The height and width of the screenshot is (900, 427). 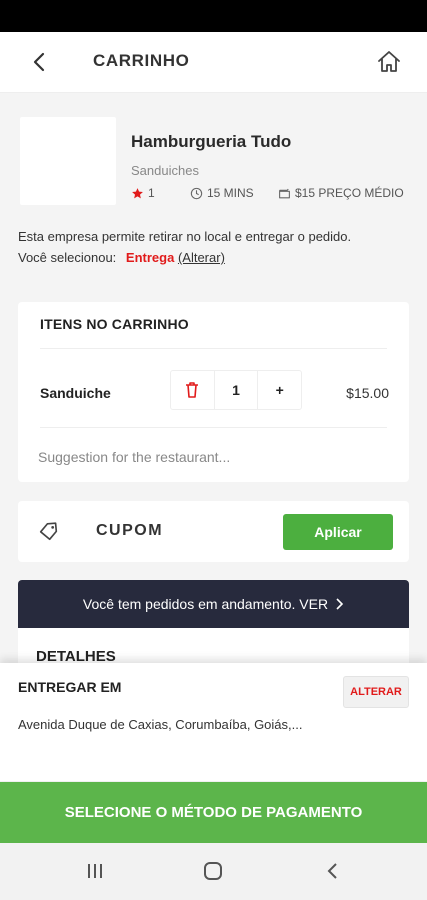 What do you see at coordinates (68, 161) in the screenshot?
I see `restaurant-logo` at bounding box center [68, 161].